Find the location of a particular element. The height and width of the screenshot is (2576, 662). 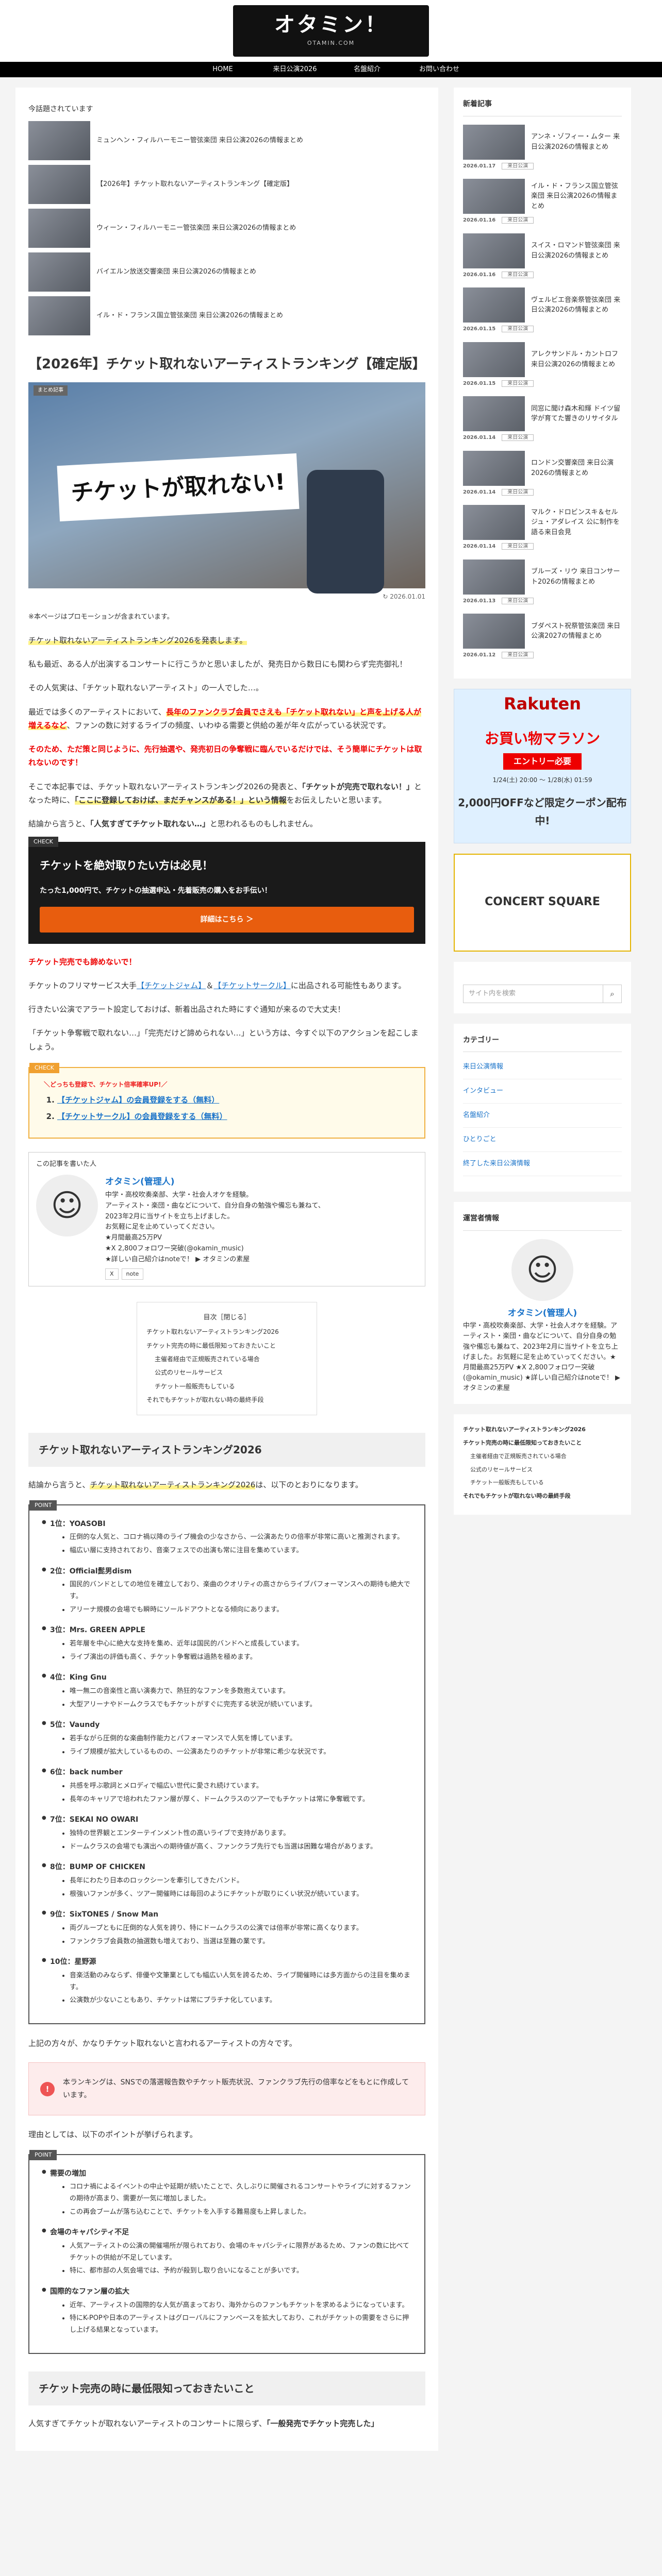

new-post-item: ブルーズ・リウ 来日コンサート2026の情報まとめ 2026.01.13 来日公演 is located at coordinates (542, 582).